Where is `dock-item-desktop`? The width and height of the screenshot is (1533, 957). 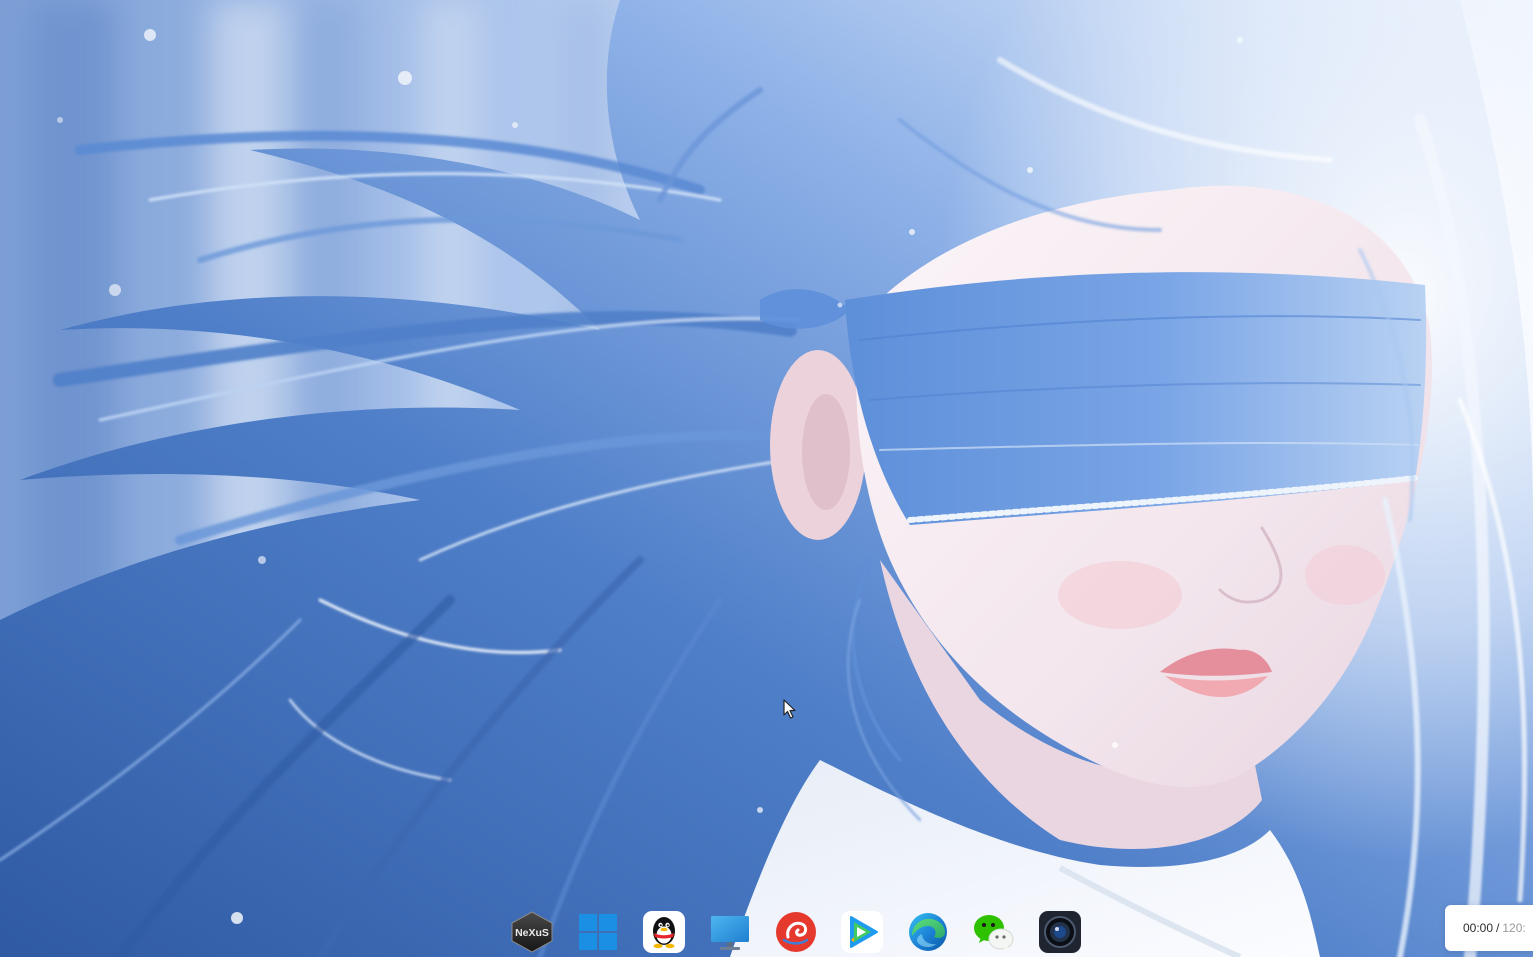 dock-item-desktop is located at coordinates (730, 932).